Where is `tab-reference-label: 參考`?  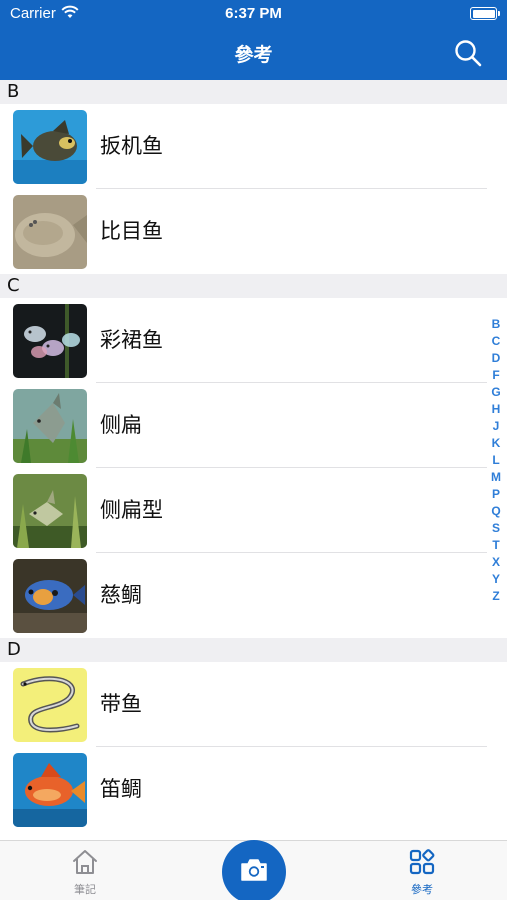
tab-reference-label: 參考 is located at coordinates (422, 889).